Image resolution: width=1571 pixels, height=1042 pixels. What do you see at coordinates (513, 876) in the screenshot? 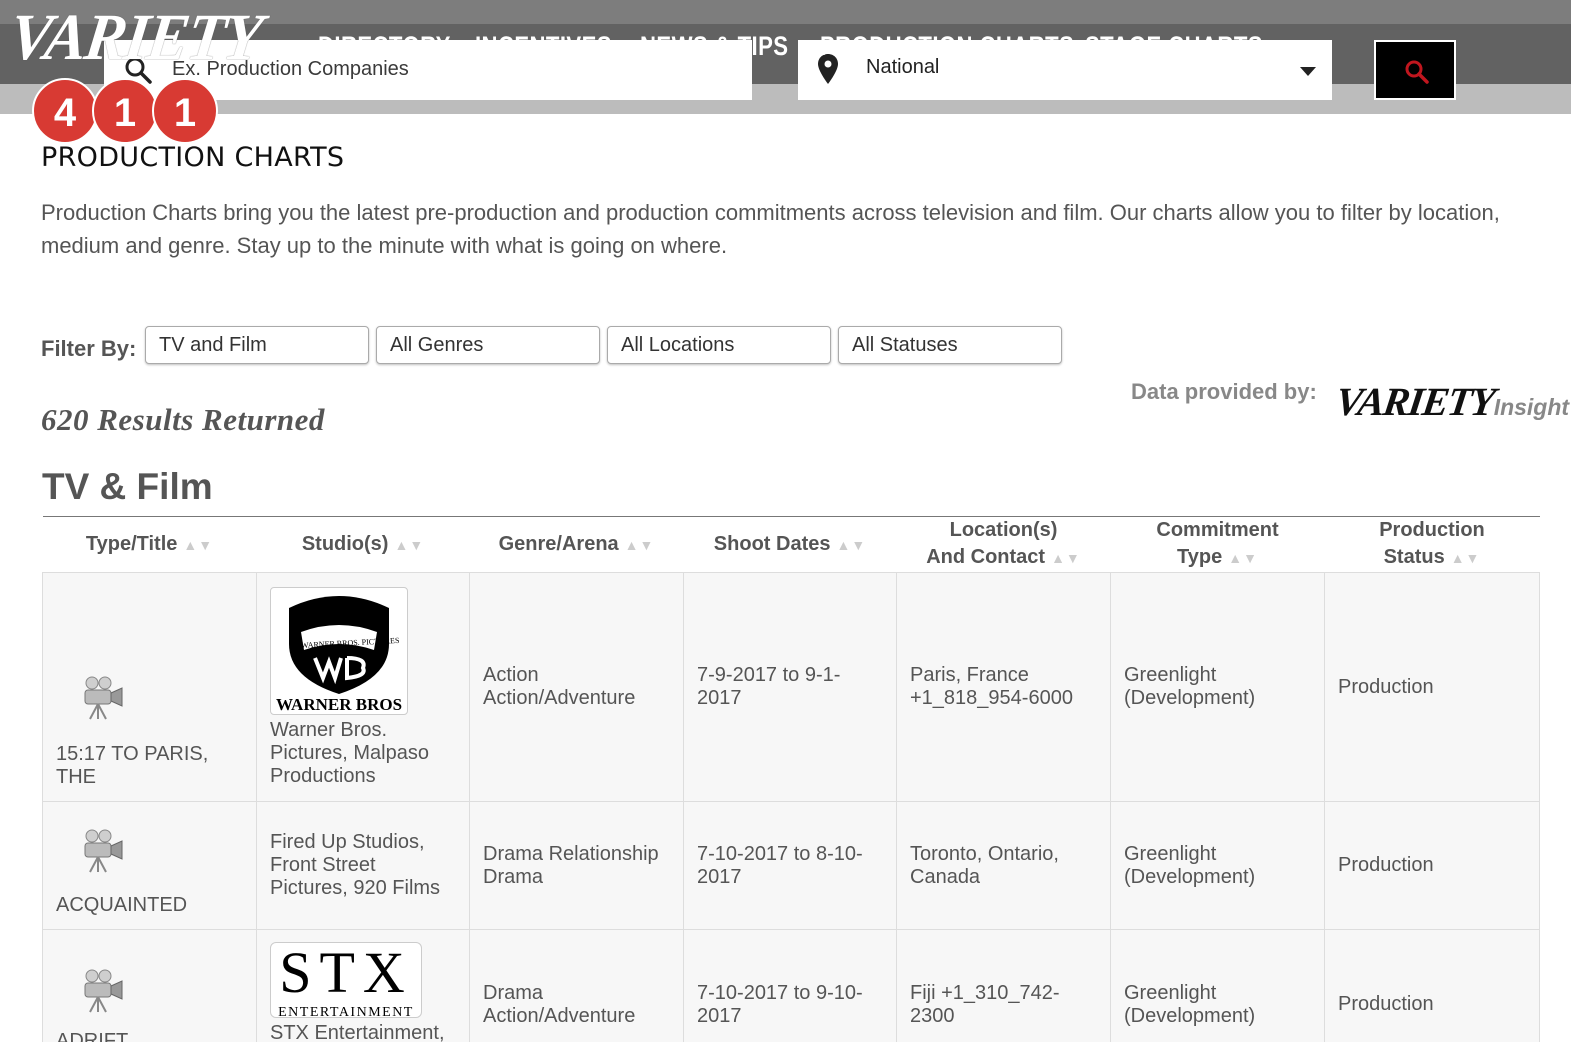
I see `arena: Drama` at bounding box center [513, 876].